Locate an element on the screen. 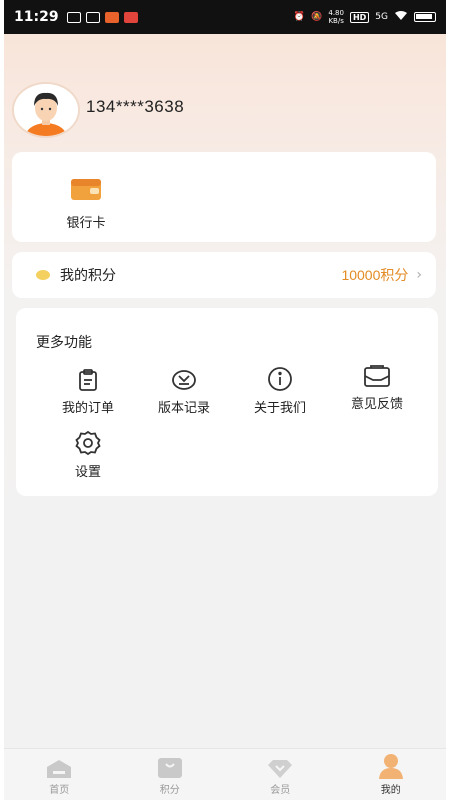 This screenshot has width=450, height=800. tab-points: 积分 is located at coordinates (170, 774).